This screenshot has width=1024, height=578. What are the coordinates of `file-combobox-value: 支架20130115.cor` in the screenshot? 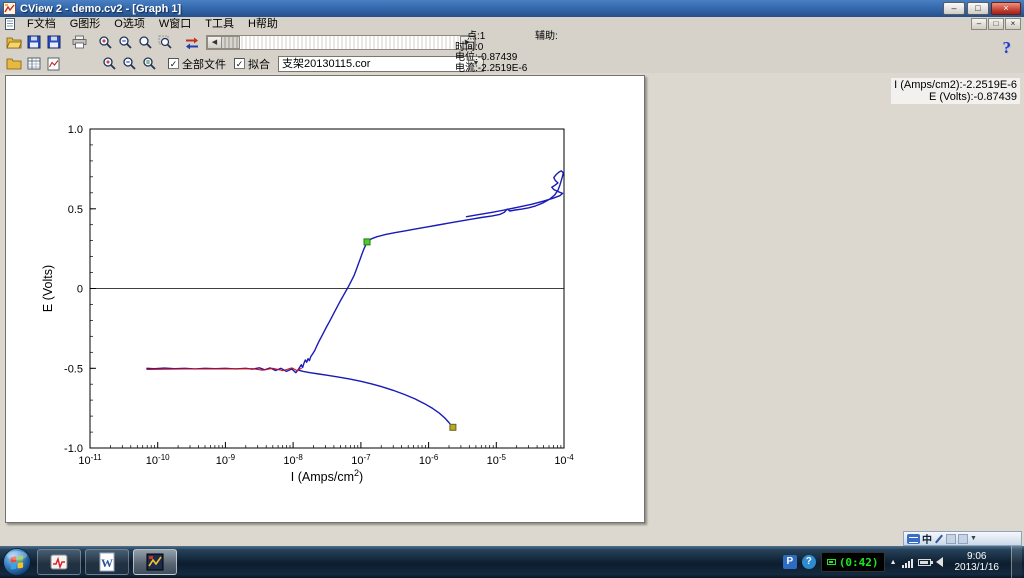 It's located at (326, 63).